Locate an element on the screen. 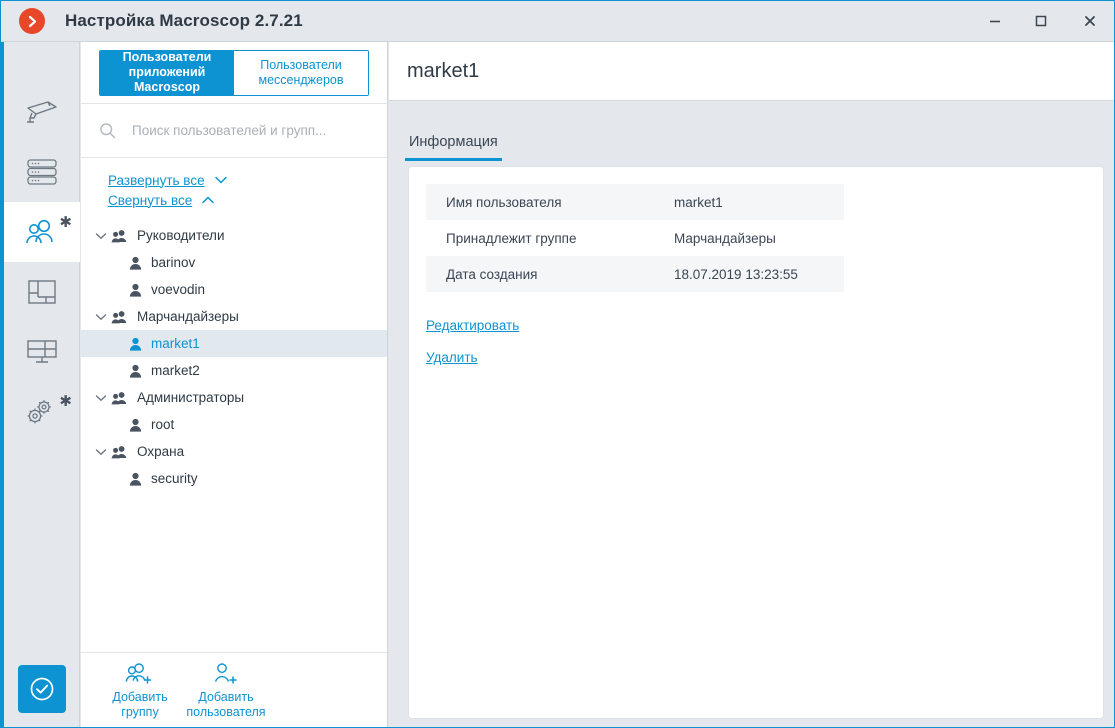 Image resolution: width=1115 pixels, height=728 pixels. tree-item-label: security is located at coordinates (174, 478).